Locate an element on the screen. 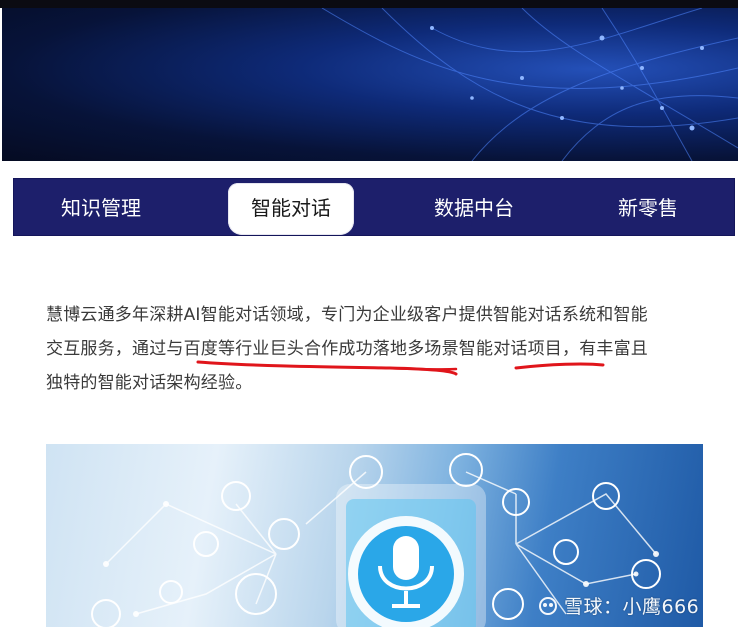 The image size is (738, 627). watch-icon is located at coordinates (256, 594).